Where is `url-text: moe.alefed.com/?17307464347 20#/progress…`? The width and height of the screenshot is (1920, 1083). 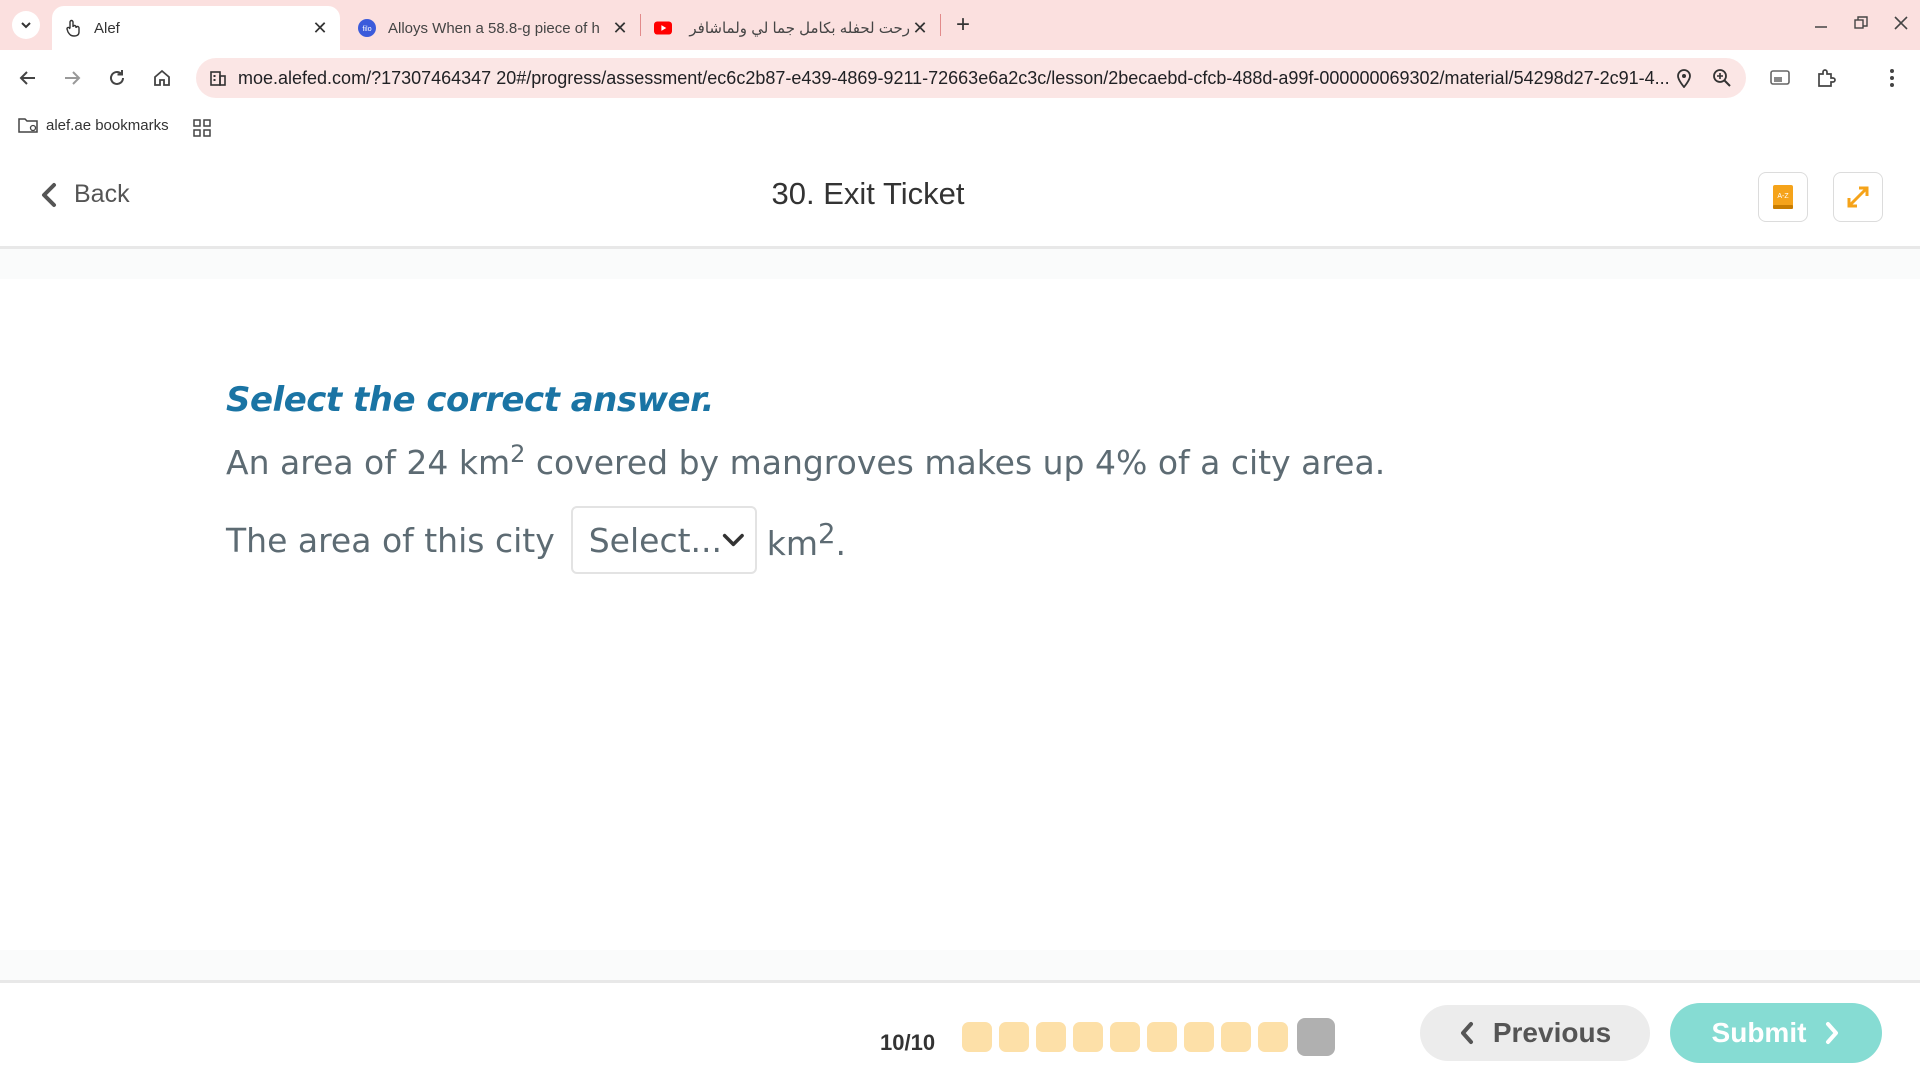 url-text: moe.alefed.com/?17307464347 20#/progress… is located at coordinates (954, 77).